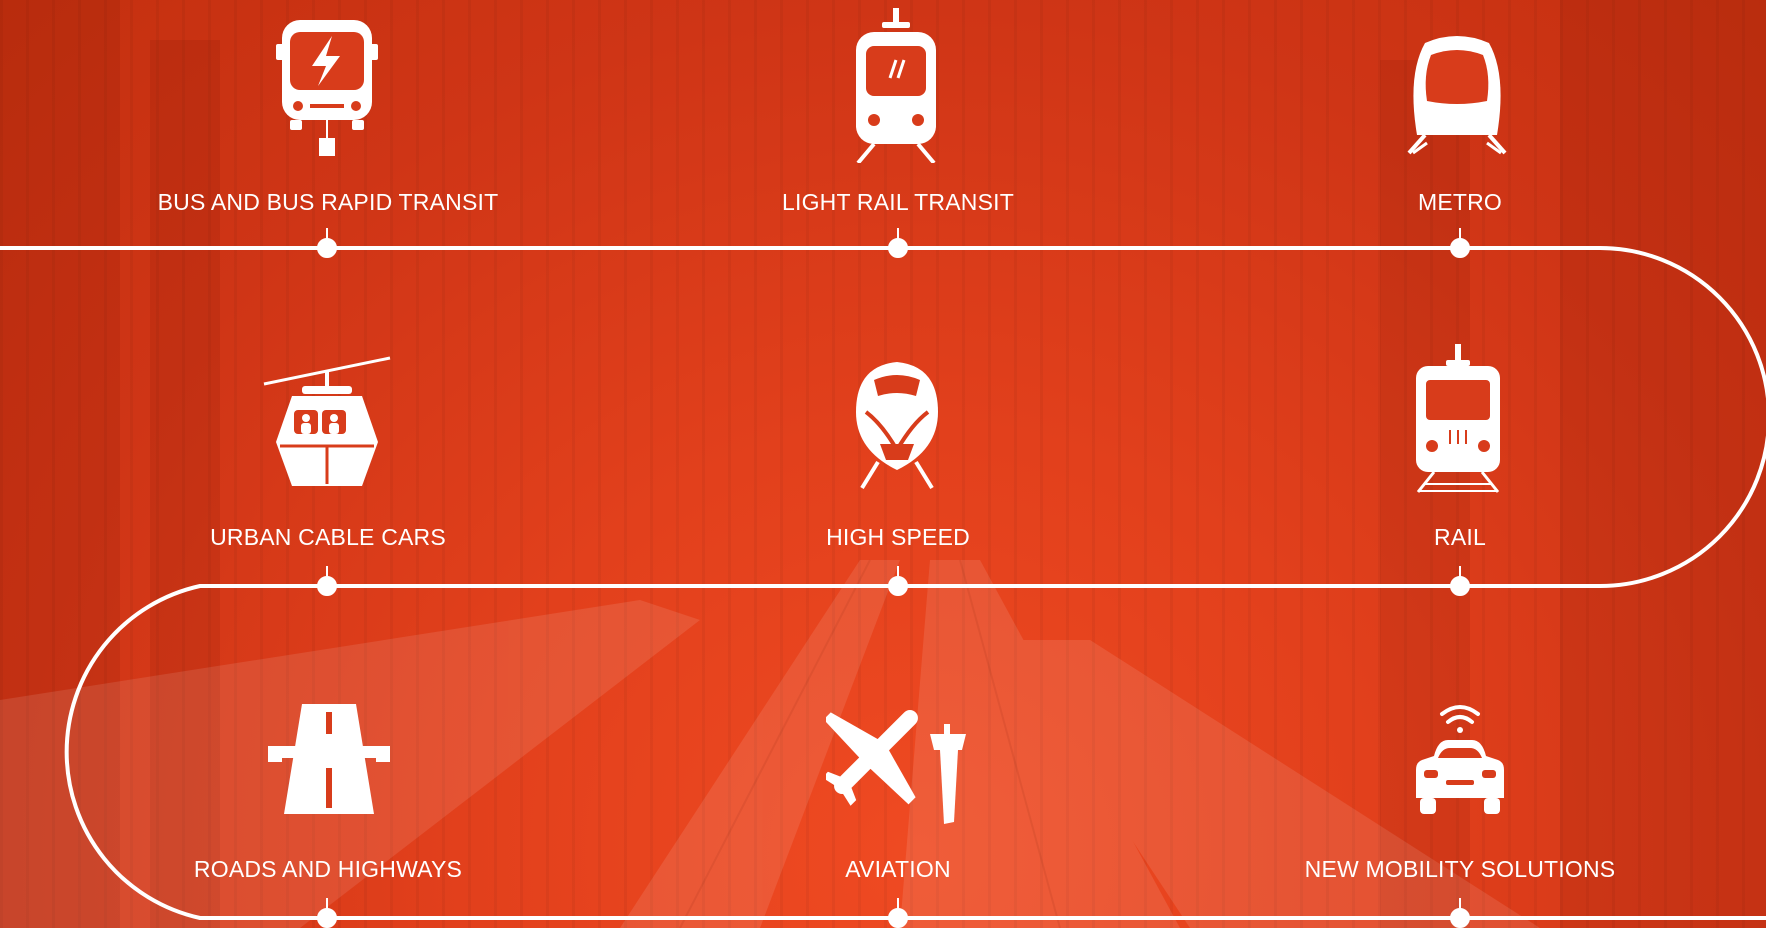 This screenshot has height=928, width=1766. Describe the element at coordinates (898, 202) in the screenshot. I see `label-light-rail: LIGHT RAIL TRANSIT` at that location.